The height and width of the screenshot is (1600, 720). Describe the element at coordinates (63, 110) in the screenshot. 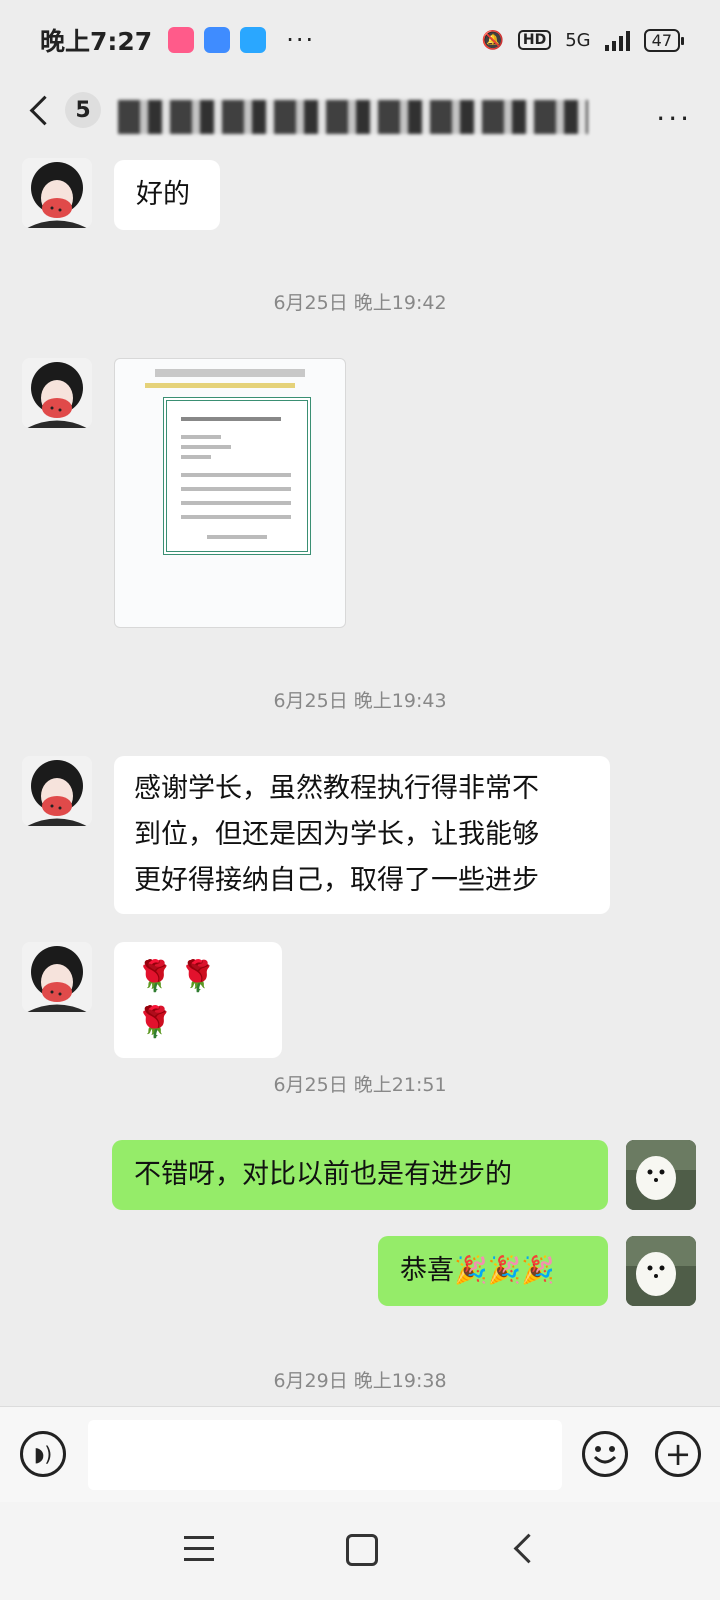

I see `back-button: 5` at that location.